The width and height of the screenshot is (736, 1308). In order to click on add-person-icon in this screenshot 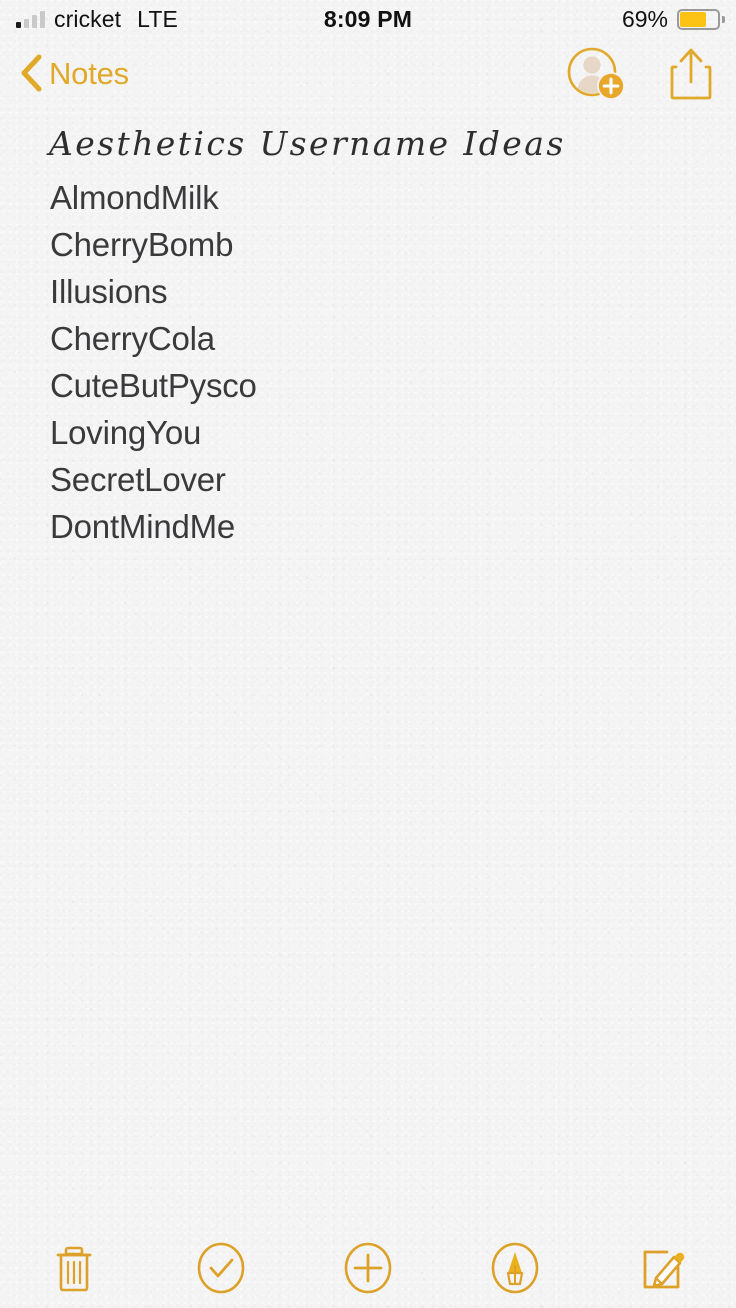, I will do `click(597, 76)`.